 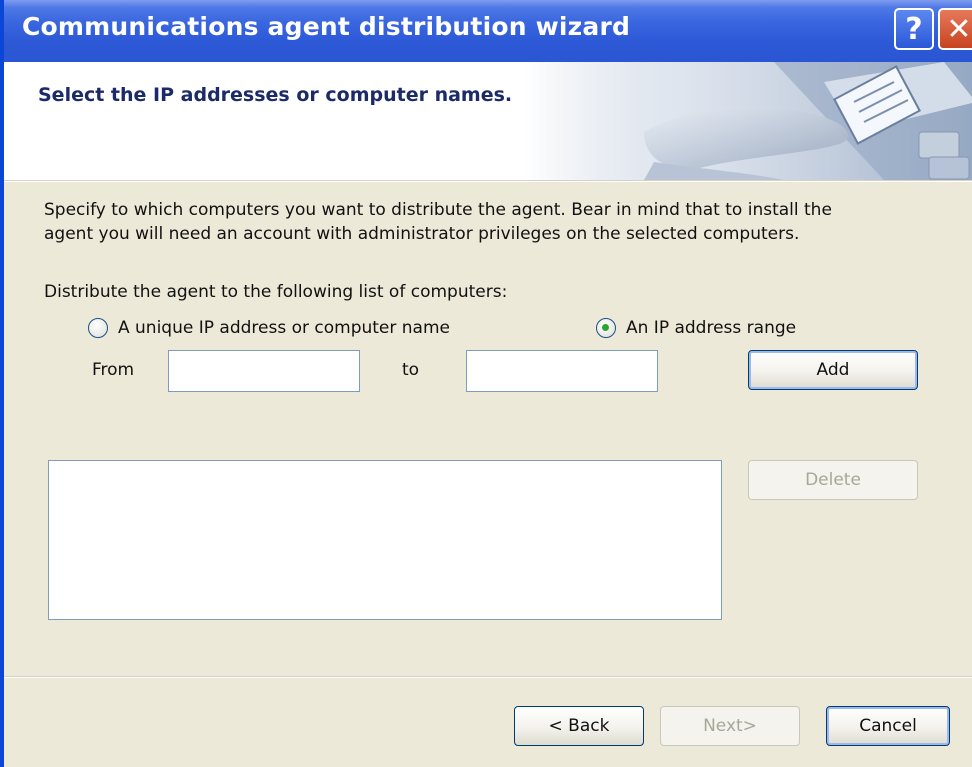 What do you see at coordinates (326, 26) in the screenshot?
I see `window-title: Communications agent distribution wizard` at bounding box center [326, 26].